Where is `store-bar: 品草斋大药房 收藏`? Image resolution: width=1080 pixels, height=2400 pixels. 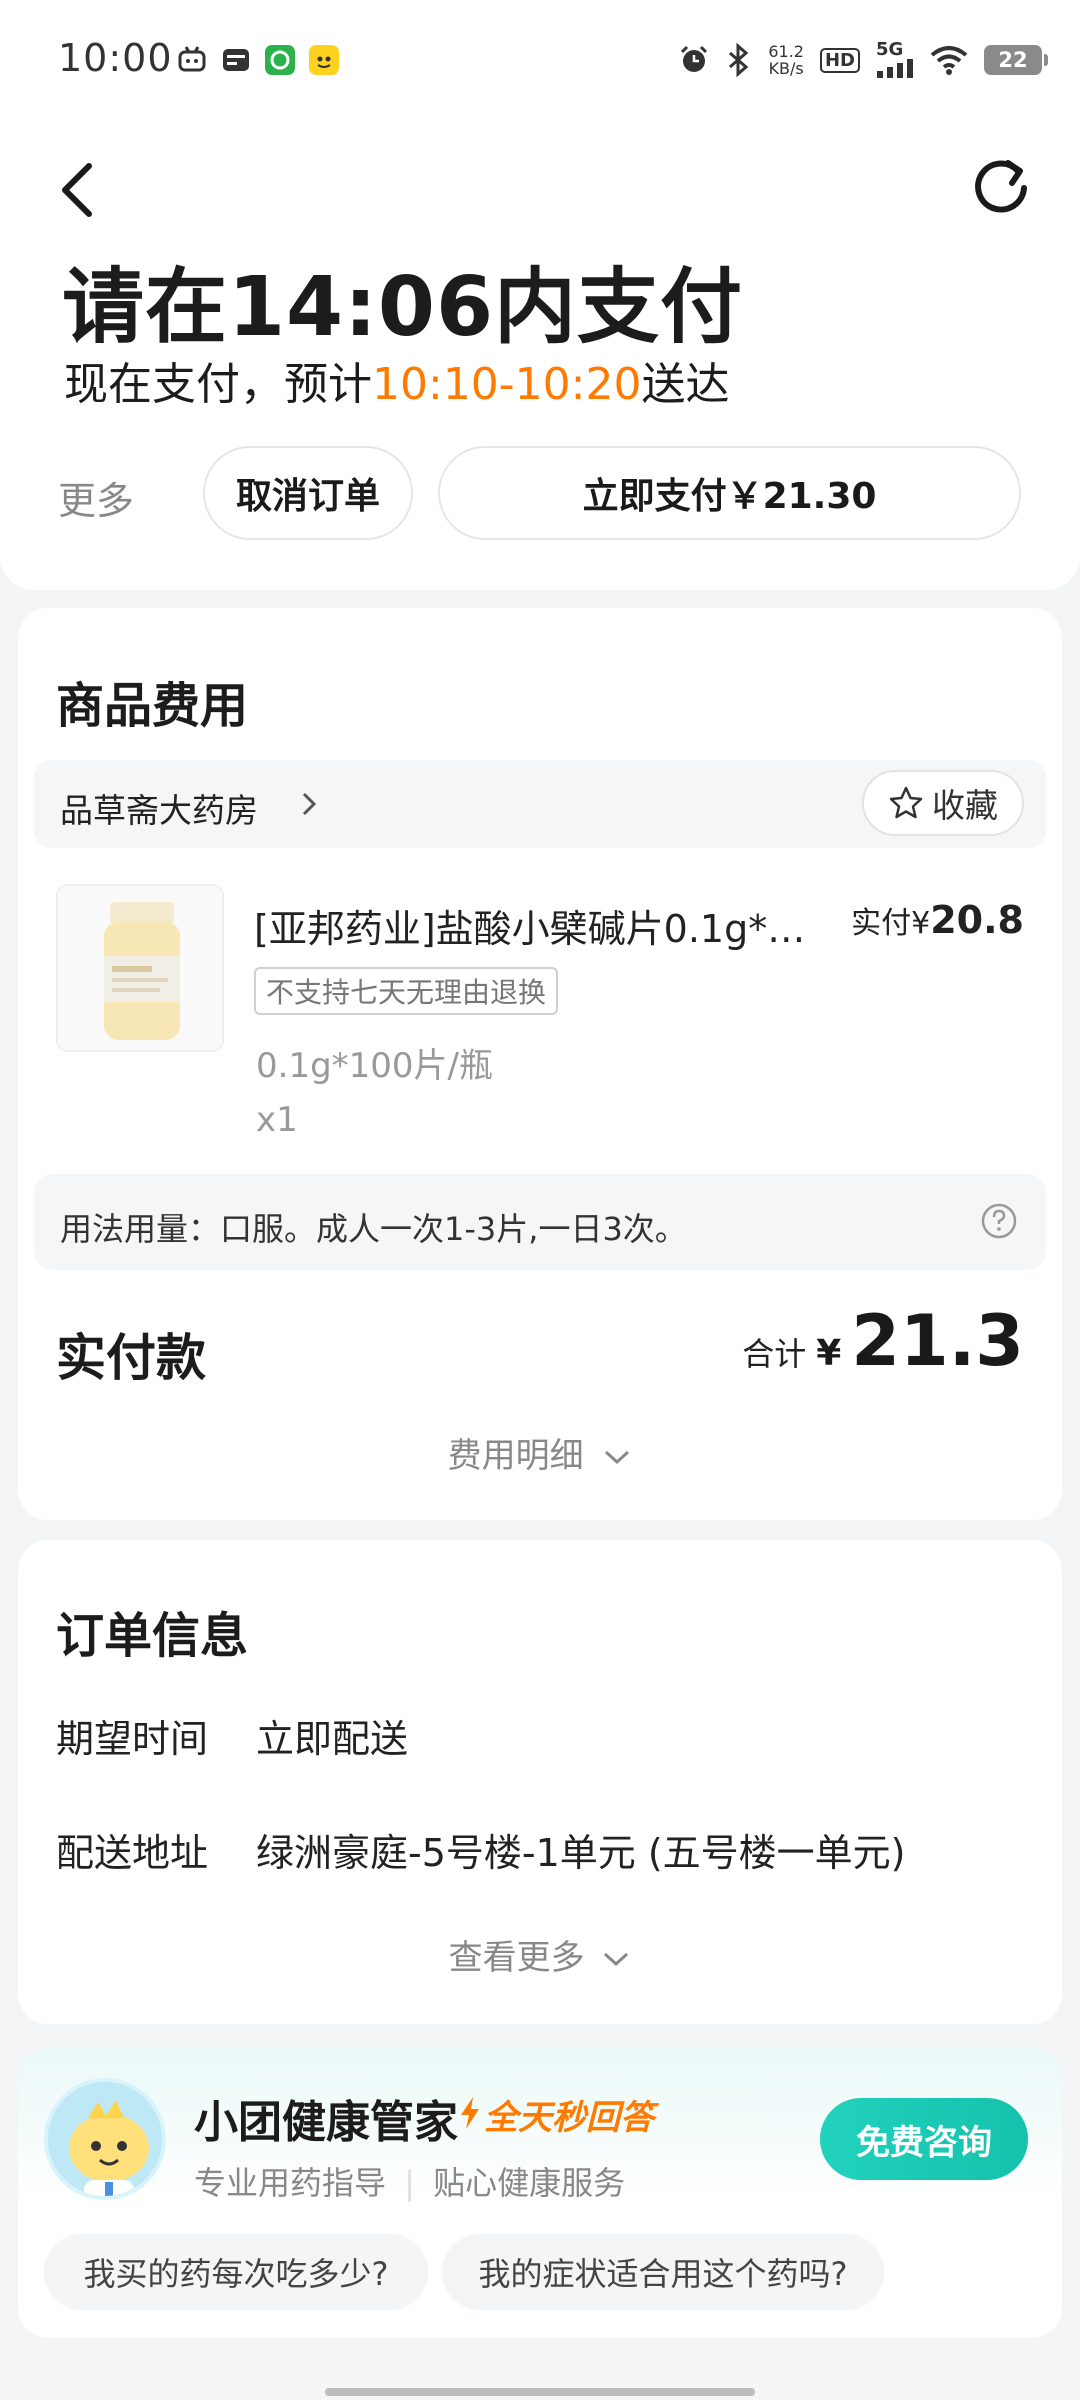 store-bar: 品草斋大药房 收藏 is located at coordinates (540, 804).